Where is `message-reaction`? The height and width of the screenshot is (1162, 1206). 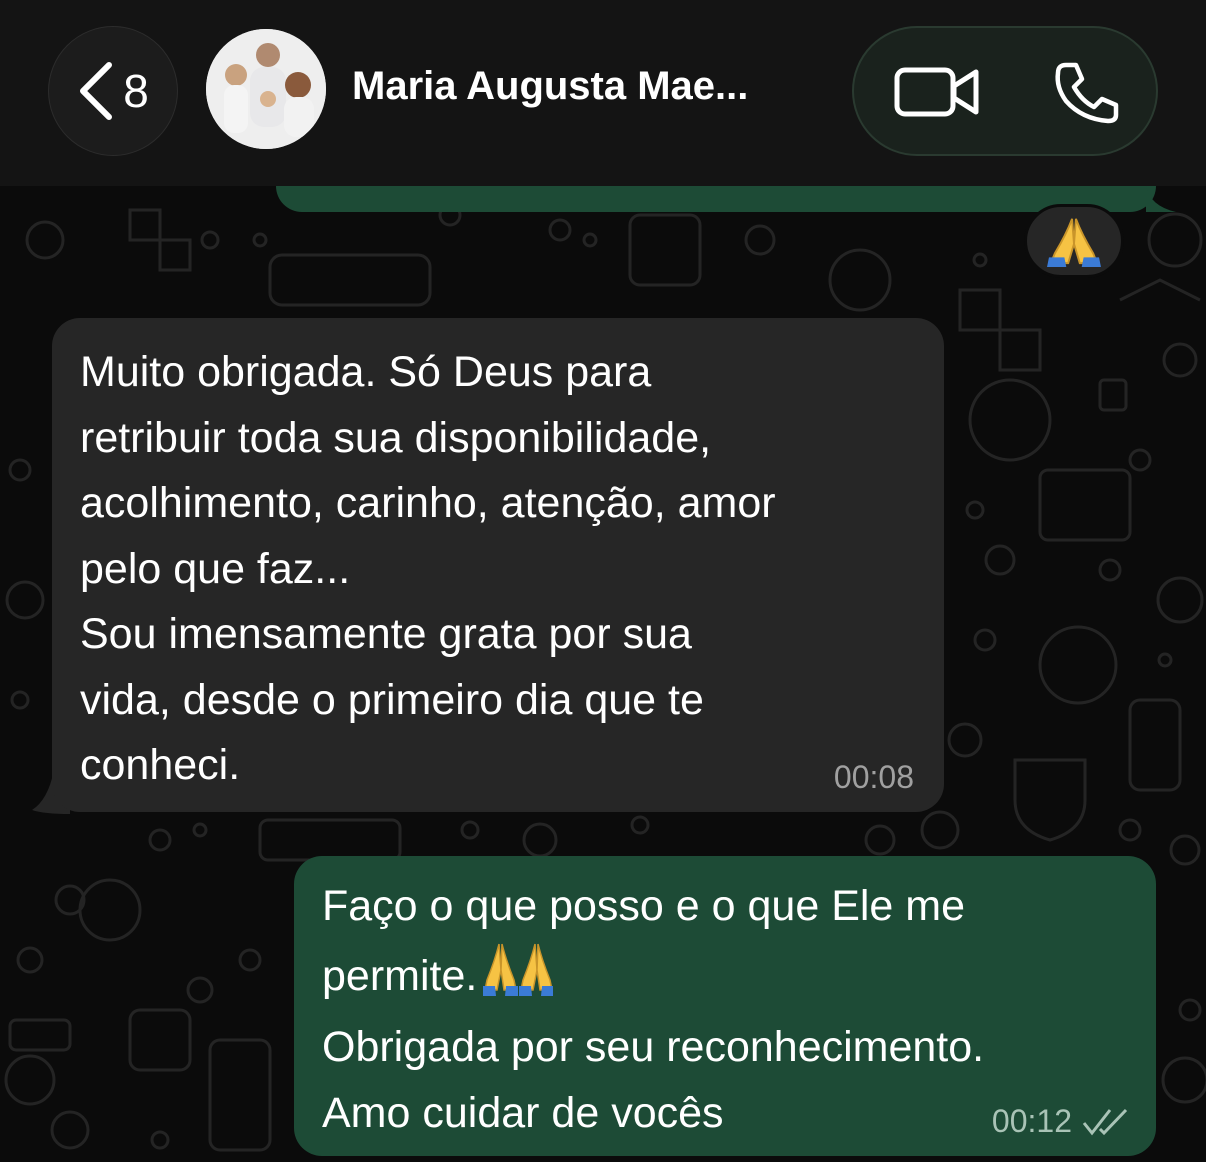 message-reaction is located at coordinates (1074, 241).